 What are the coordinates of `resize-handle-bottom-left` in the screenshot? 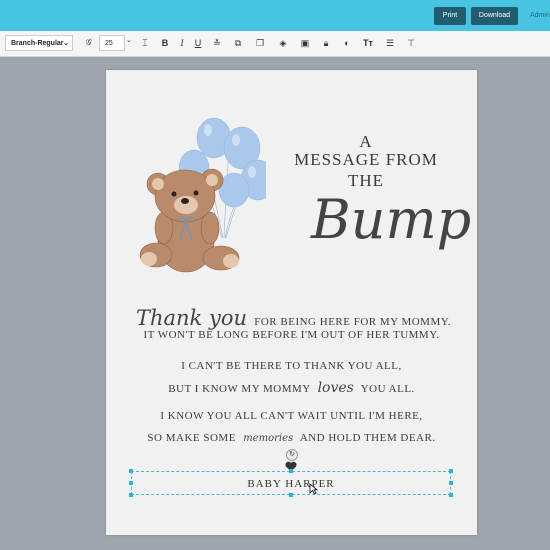 It's located at (131, 495).